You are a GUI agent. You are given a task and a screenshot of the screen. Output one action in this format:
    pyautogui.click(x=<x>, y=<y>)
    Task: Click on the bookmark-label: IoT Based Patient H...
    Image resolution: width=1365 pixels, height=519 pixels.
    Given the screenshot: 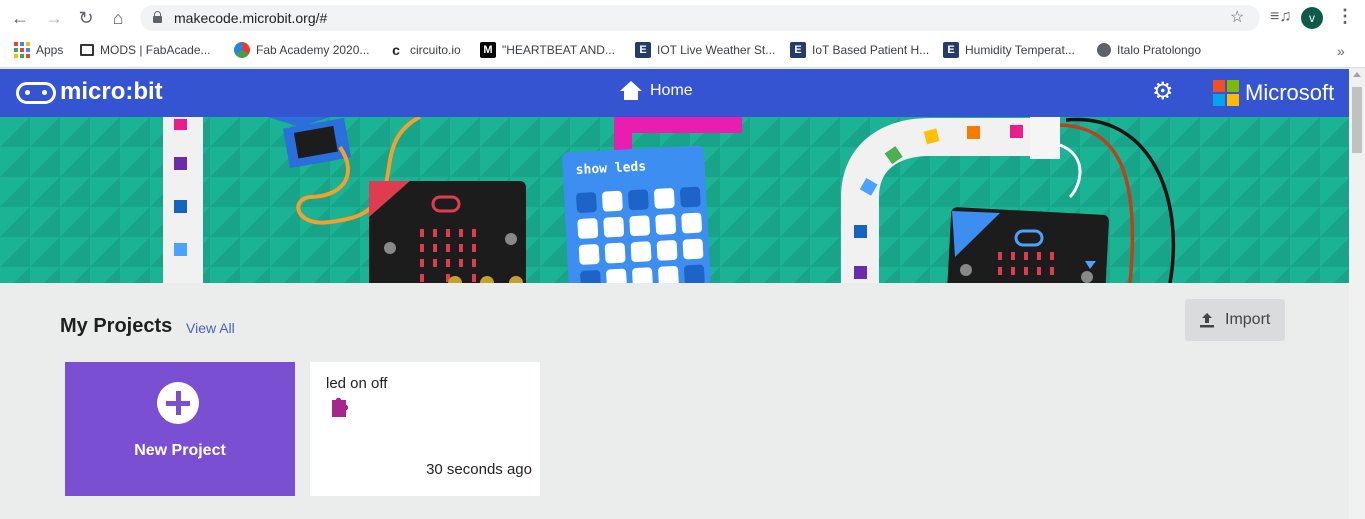 What is the action you would take?
    pyautogui.click(x=871, y=50)
    